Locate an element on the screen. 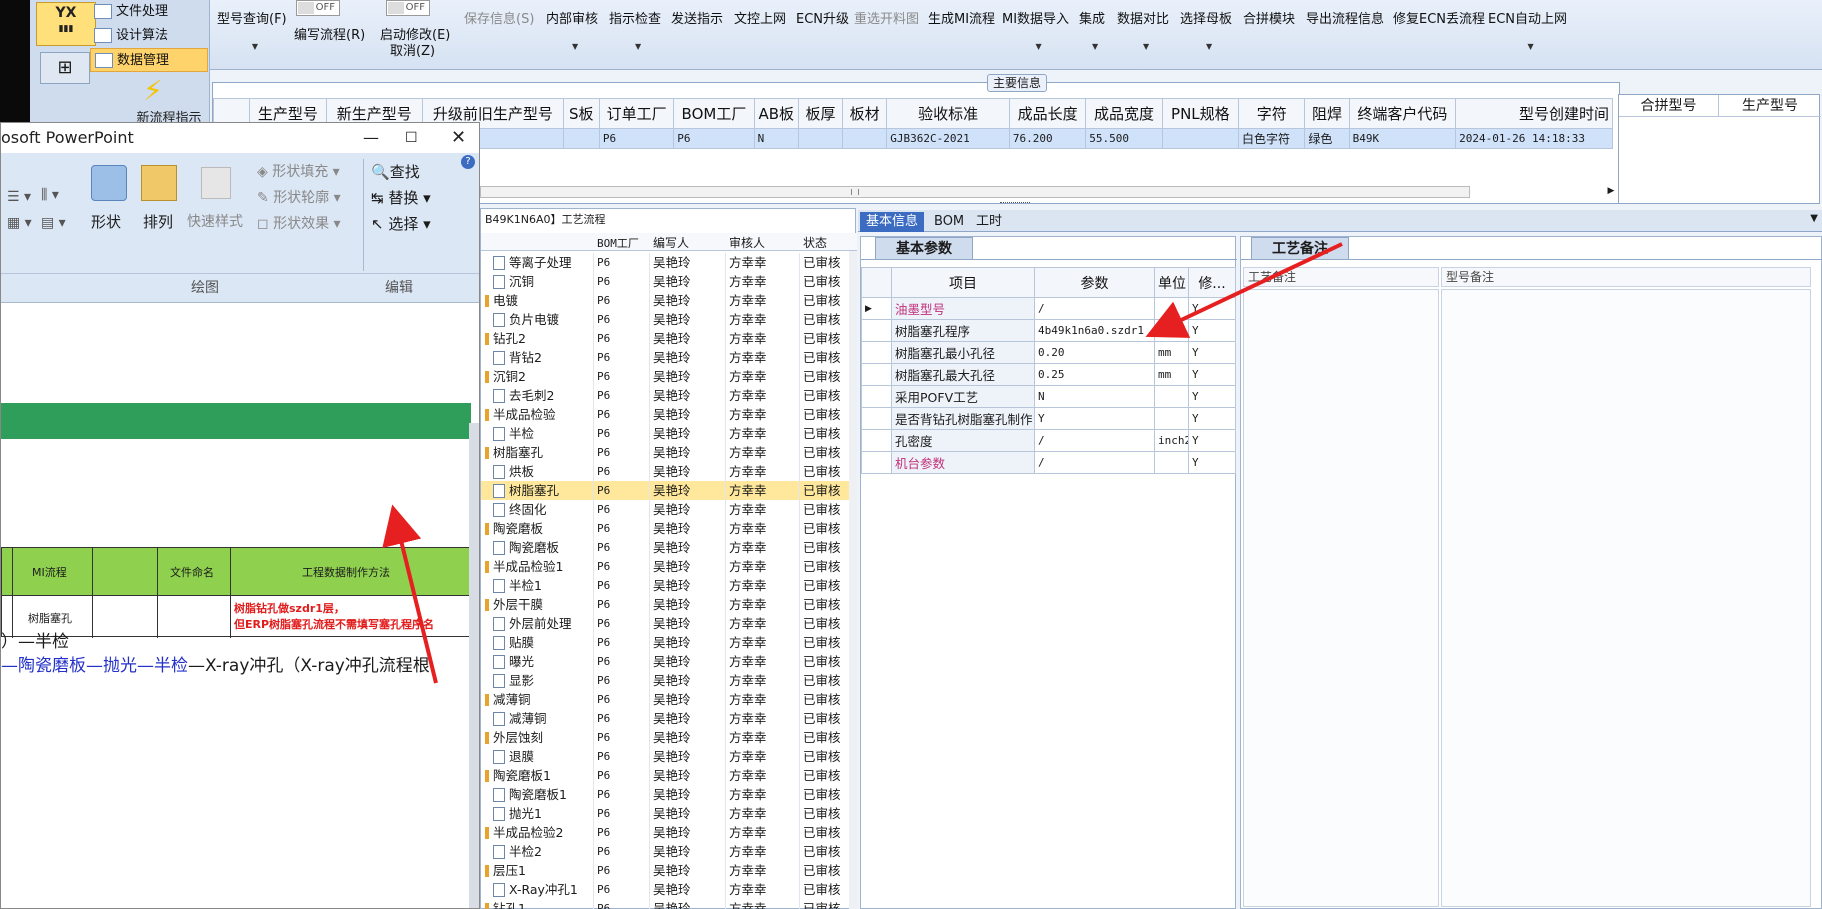 The height and width of the screenshot is (909, 1822). flow-row: 显影 P6 吴艳玲 方幸幸 已审核 is located at coordinates (669, 680).